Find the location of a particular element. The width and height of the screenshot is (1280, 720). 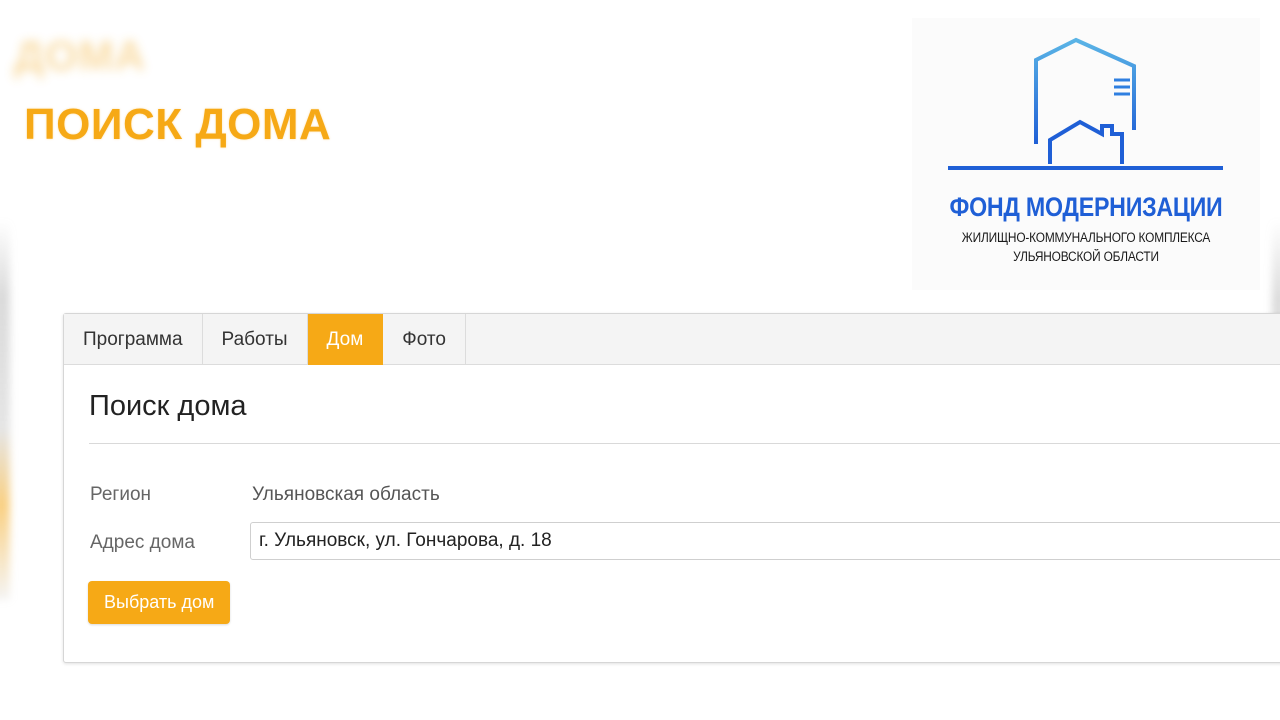

tab-photo: Фото is located at coordinates (424, 339).